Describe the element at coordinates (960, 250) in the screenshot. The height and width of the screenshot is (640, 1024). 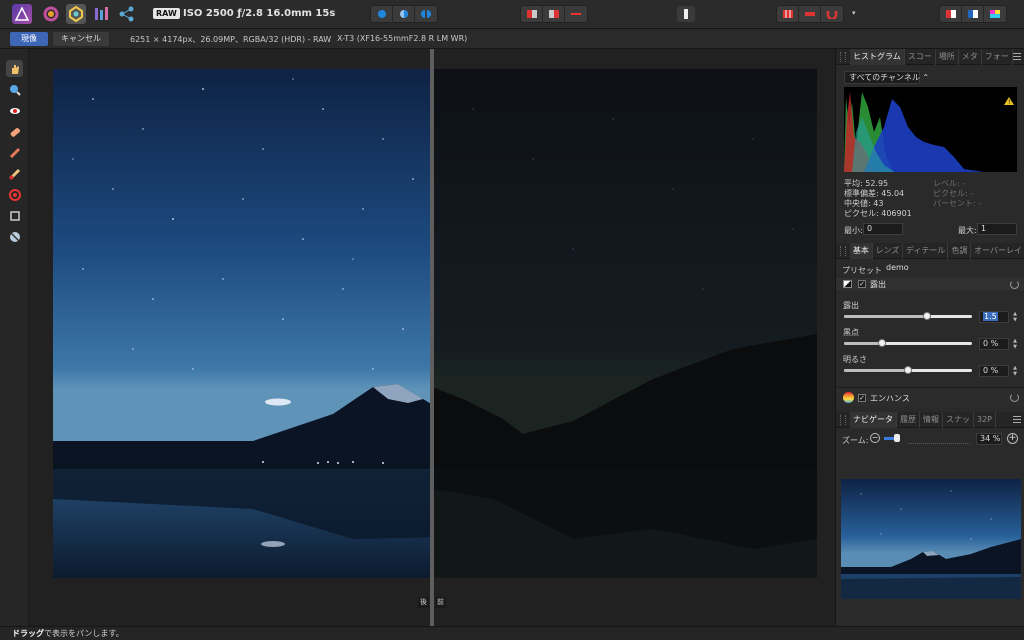
I see `tab-tones: 色調` at that location.